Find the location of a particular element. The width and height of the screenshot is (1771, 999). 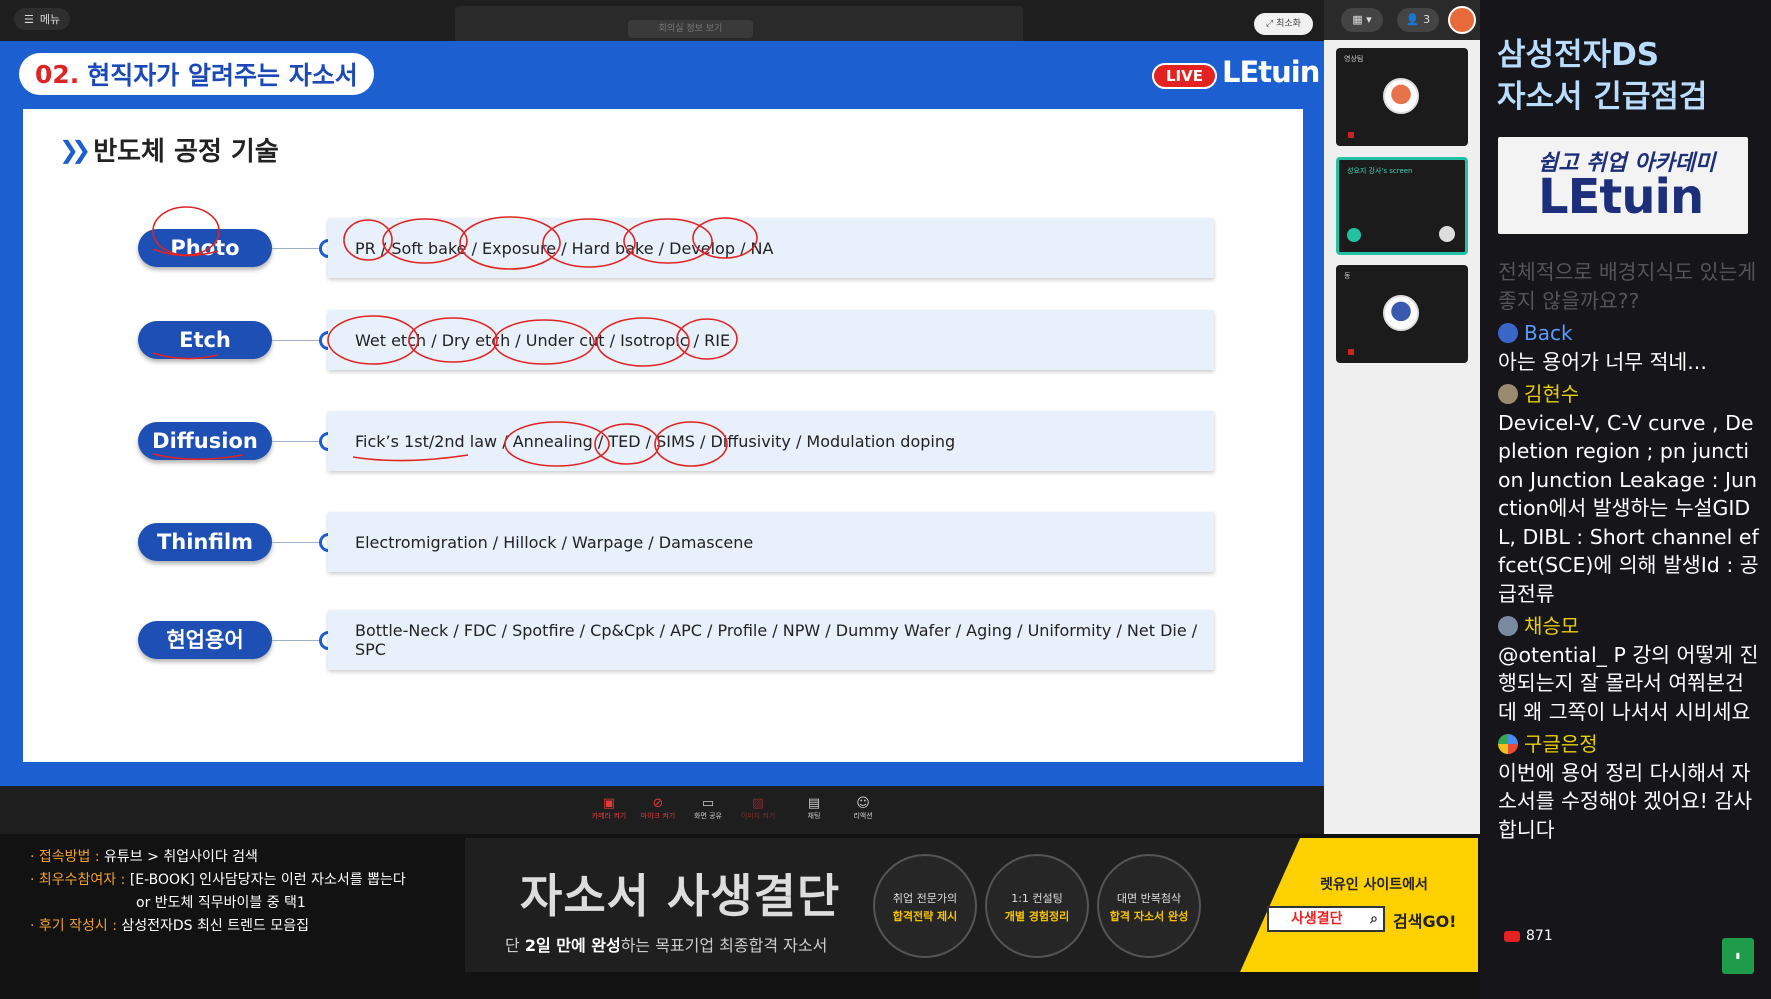

camera-label: 카메라 켜기 is located at coordinates (609, 816).